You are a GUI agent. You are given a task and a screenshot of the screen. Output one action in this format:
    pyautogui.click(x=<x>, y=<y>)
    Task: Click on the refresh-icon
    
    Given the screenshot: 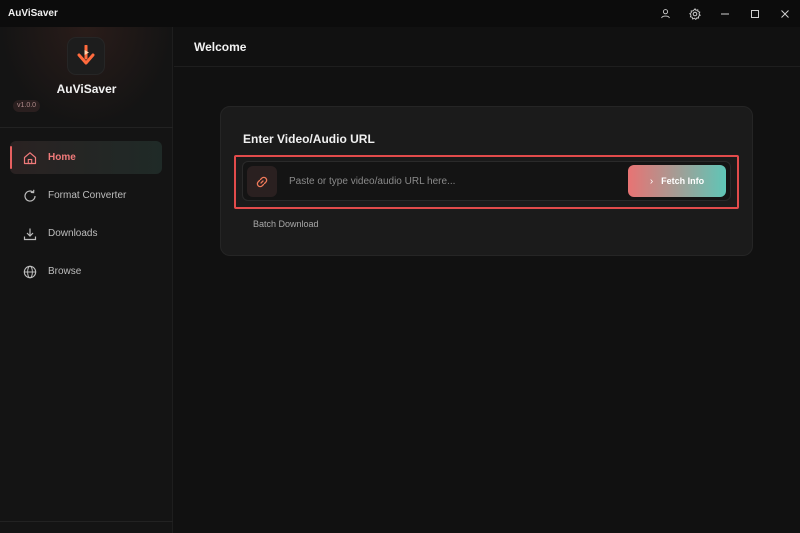 What is the action you would take?
    pyautogui.click(x=30, y=196)
    